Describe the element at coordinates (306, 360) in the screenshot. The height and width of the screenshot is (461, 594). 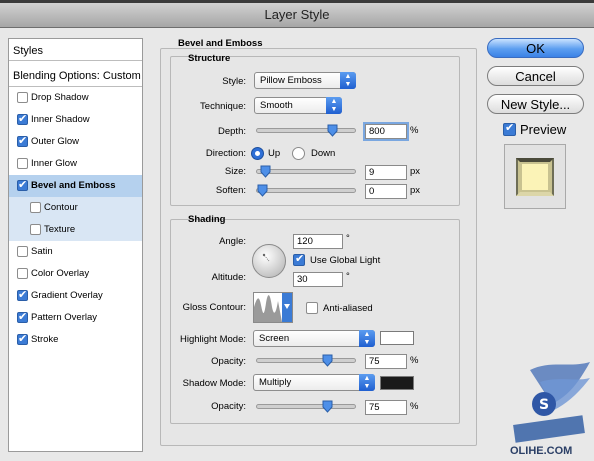
I see `highlight-opacity-slider` at that location.